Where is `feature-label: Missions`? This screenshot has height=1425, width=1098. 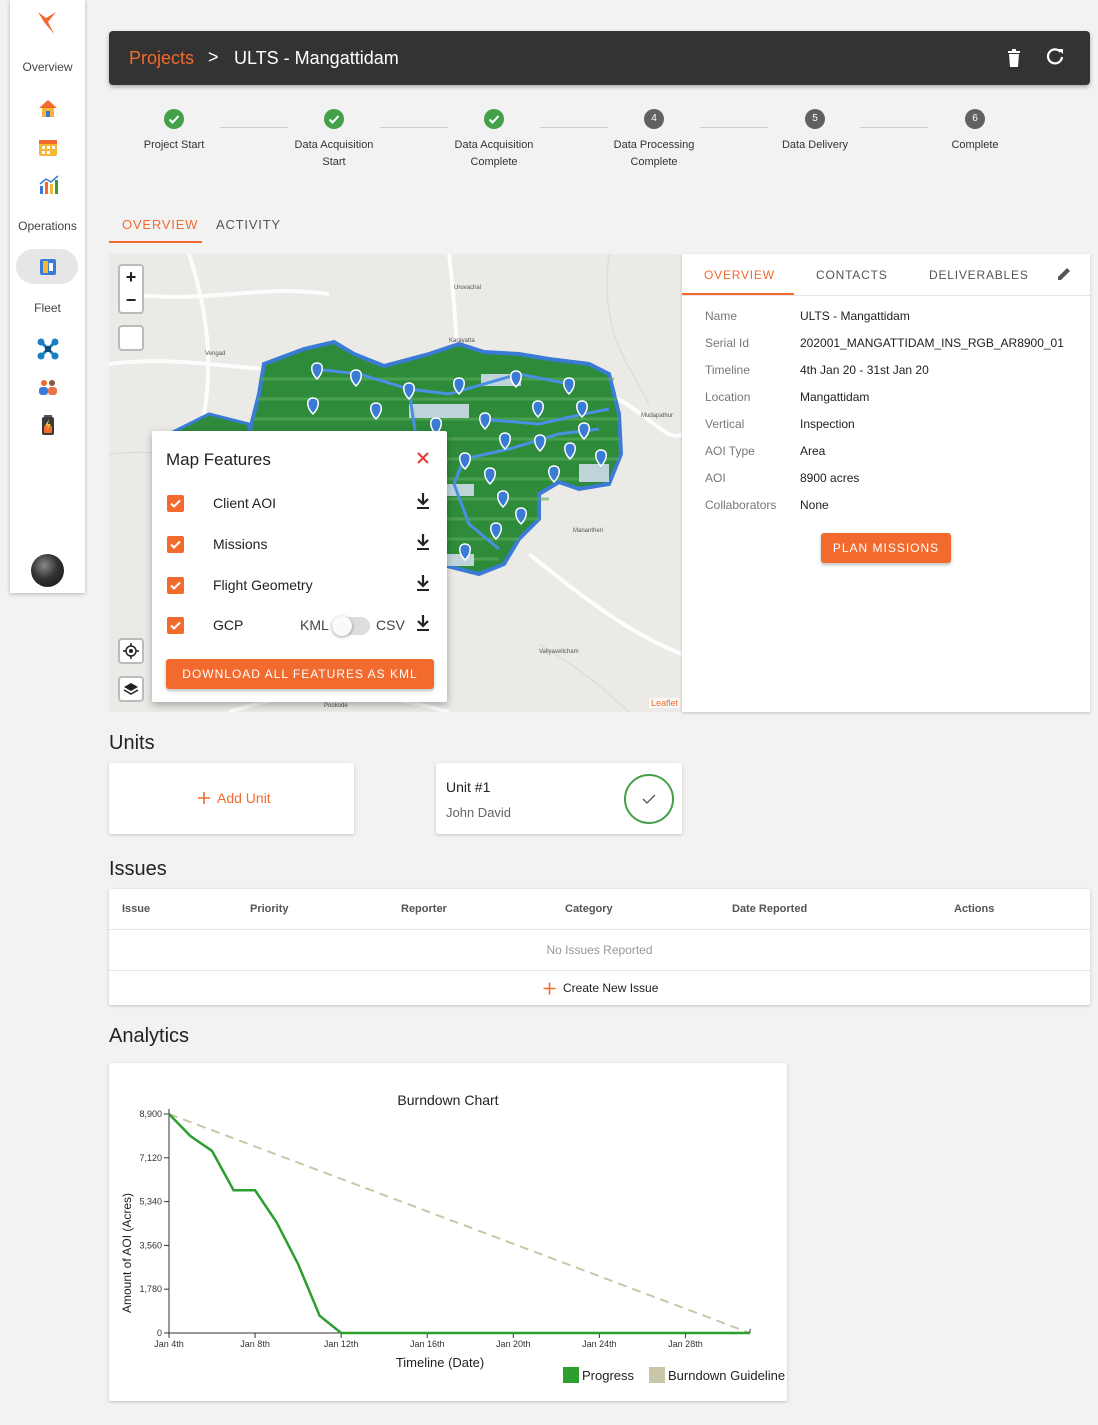
feature-label: Missions is located at coordinates (240, 544).